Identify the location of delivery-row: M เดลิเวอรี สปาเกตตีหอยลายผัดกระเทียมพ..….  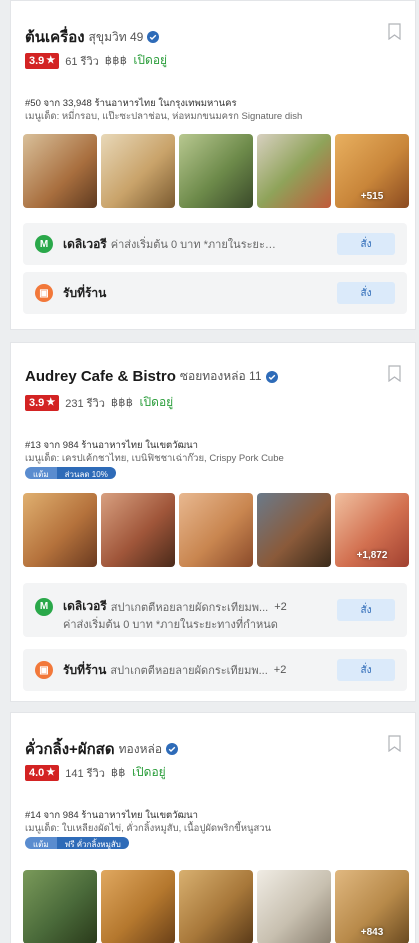
(215, 610).